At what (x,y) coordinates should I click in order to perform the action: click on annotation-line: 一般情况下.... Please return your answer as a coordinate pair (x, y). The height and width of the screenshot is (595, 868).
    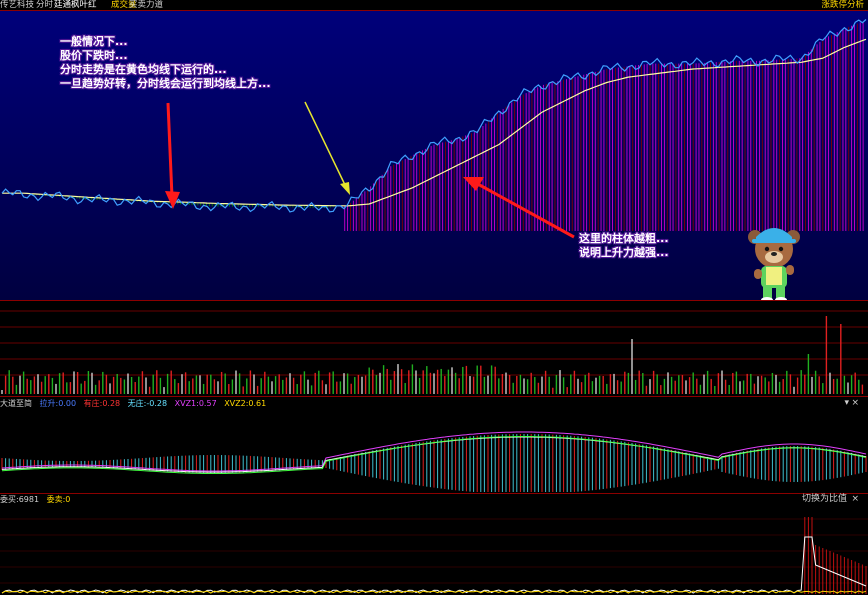
    Looking at the image, I should click on (94, 41).